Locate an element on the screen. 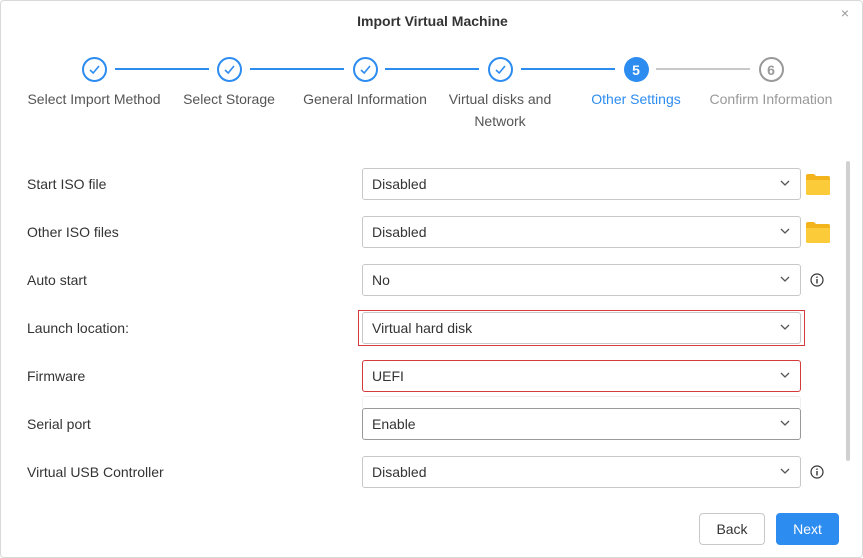 The height and width of the screenshot is (558, 863). start-iso-select: Disabled is located at coordinates (581, 184).